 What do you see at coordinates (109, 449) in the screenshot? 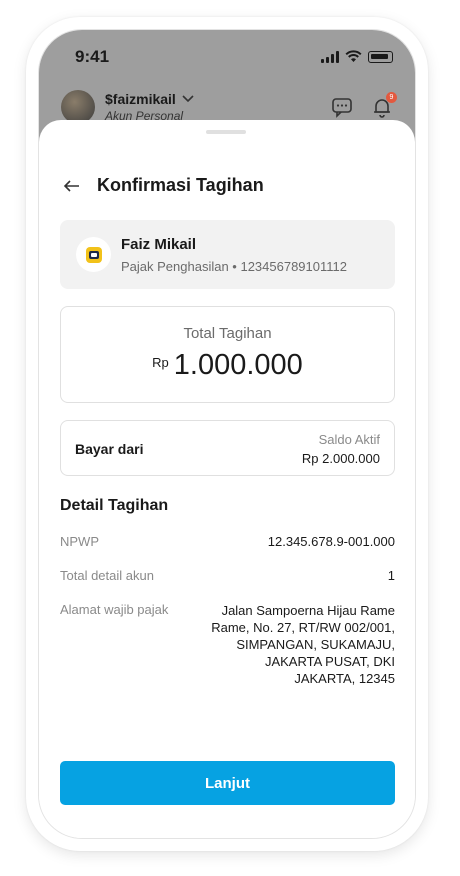
I see `pay-from-label: Bayar dari` at bounding box center [109, 449].